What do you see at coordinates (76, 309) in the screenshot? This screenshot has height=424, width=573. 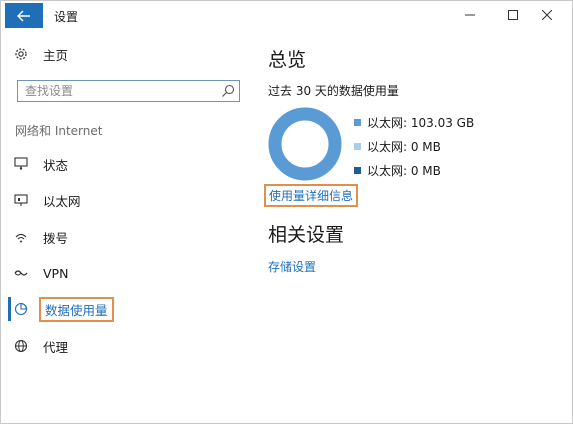 I see `sidebar-item-label: 数据使用量` at bounding box center [76, 309].